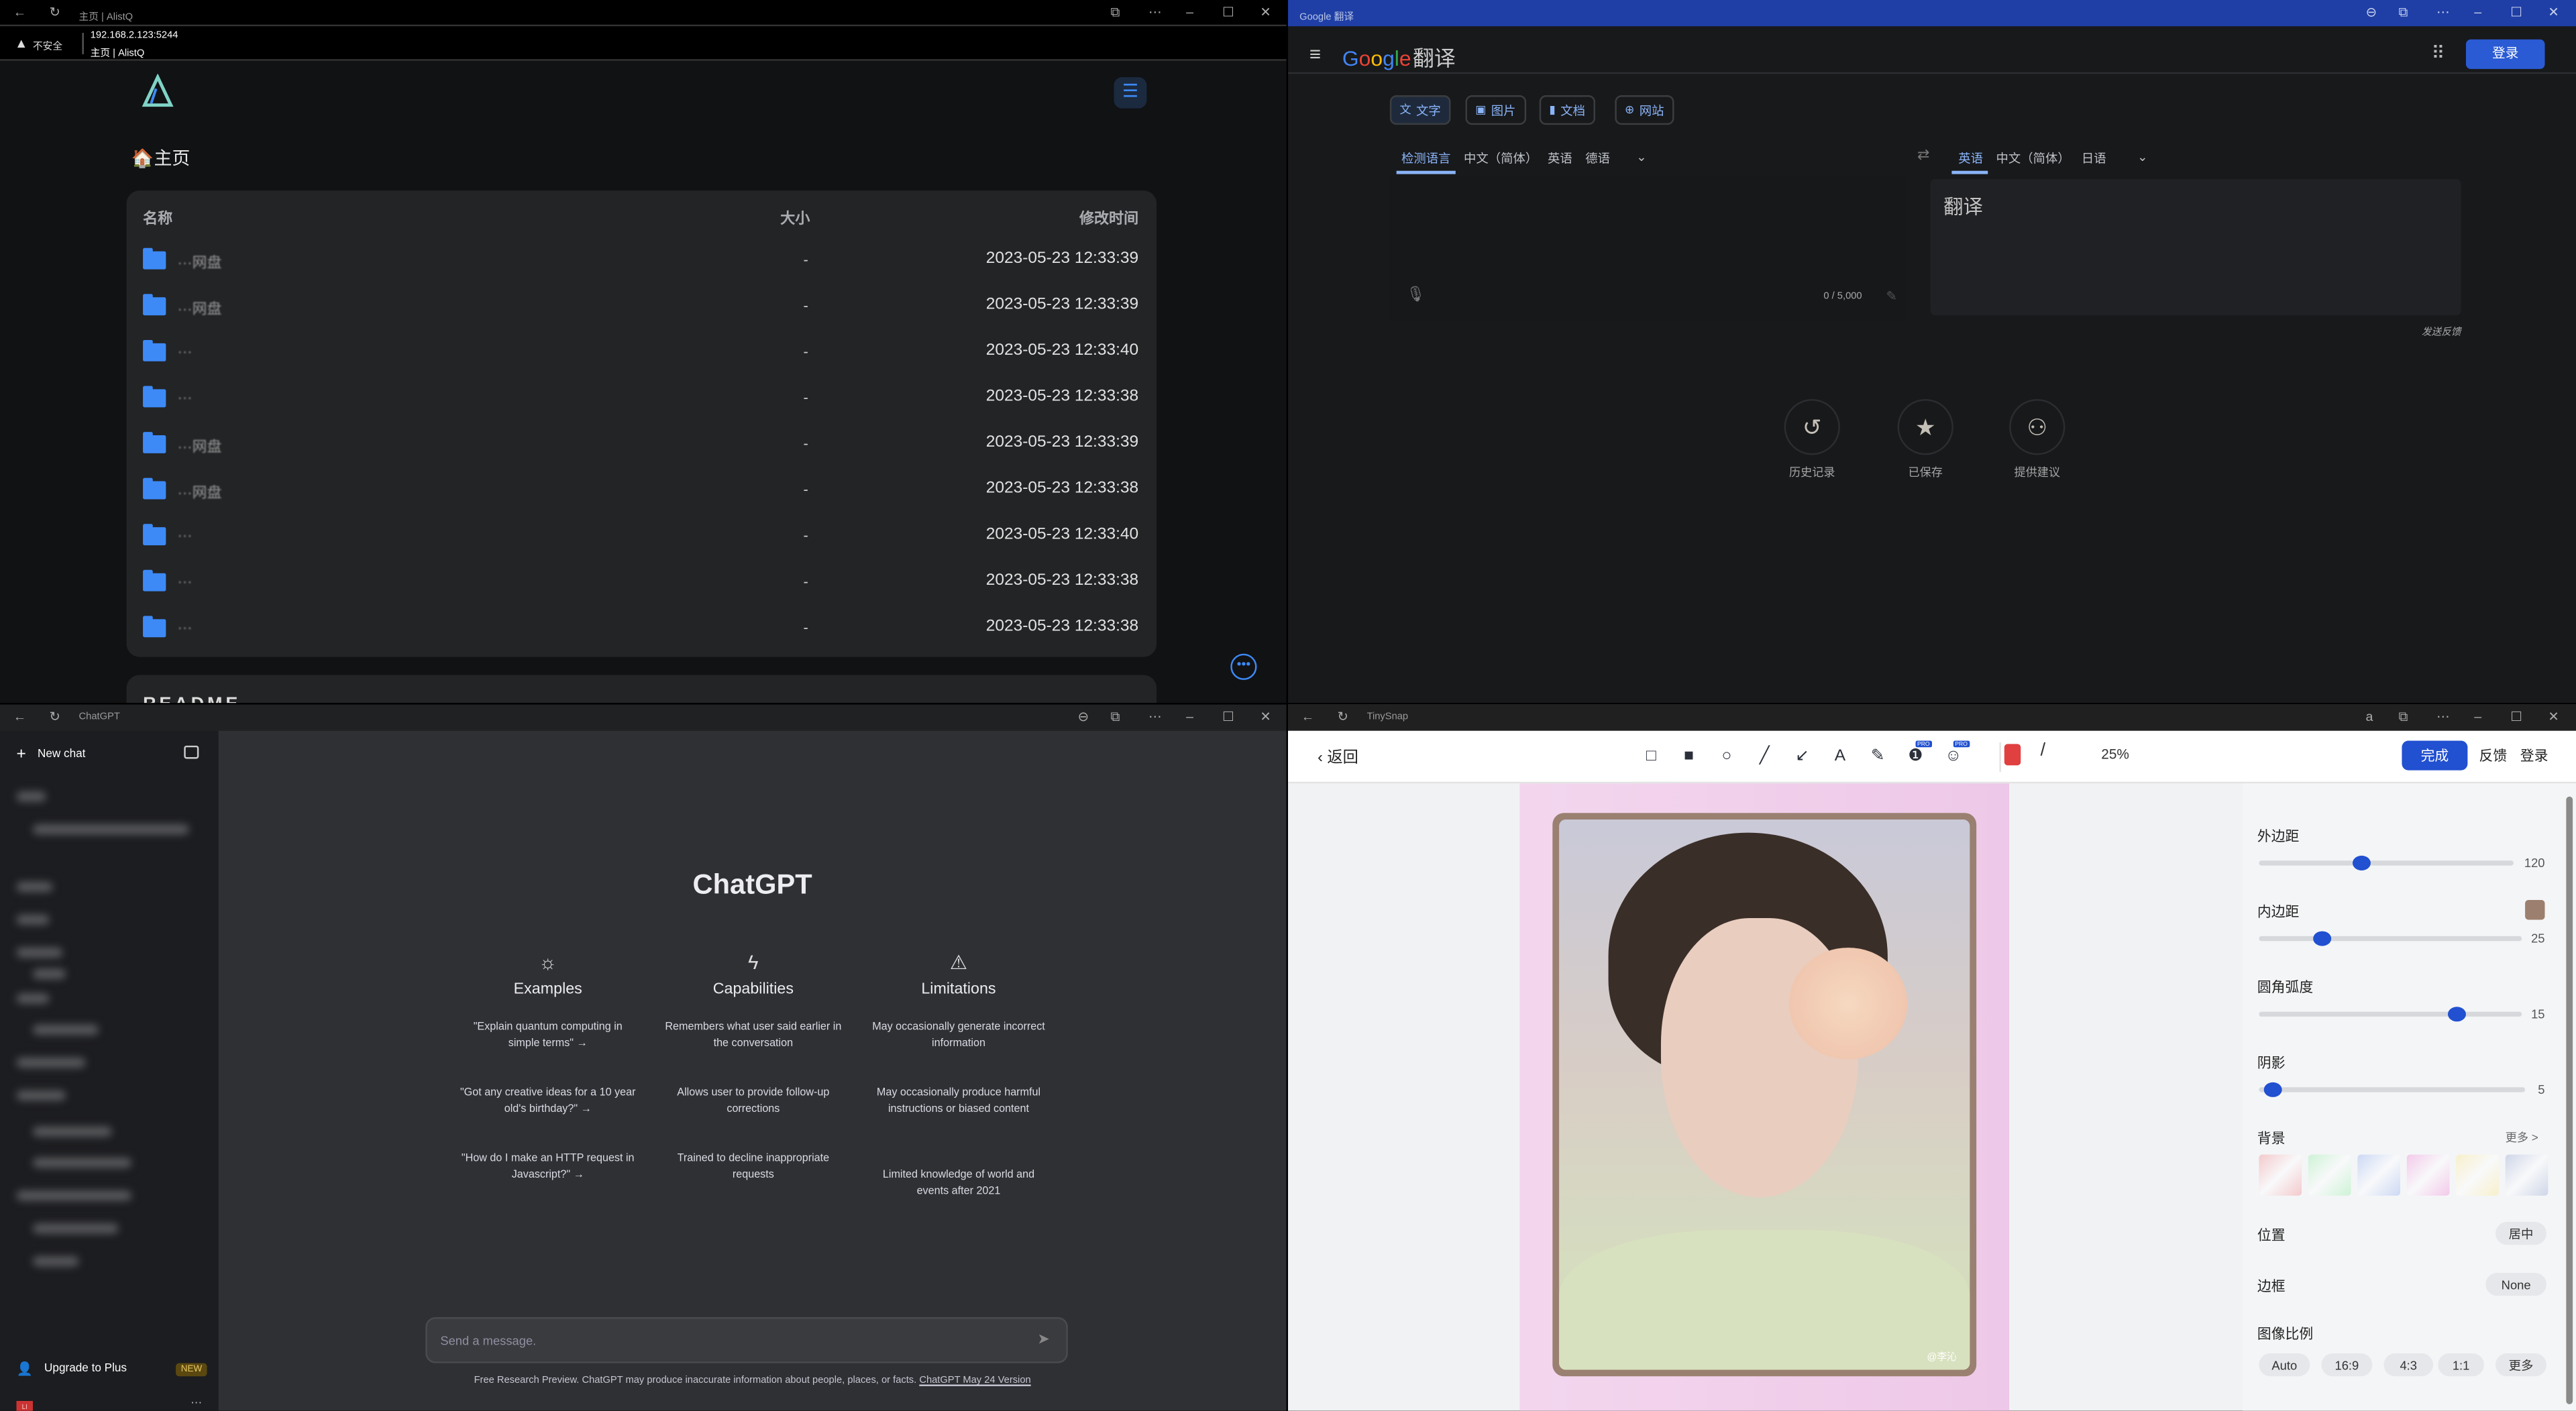  Describe the element at coordinates (2505, 54) in the screenshot. I see `login-button: 登录` at that location.